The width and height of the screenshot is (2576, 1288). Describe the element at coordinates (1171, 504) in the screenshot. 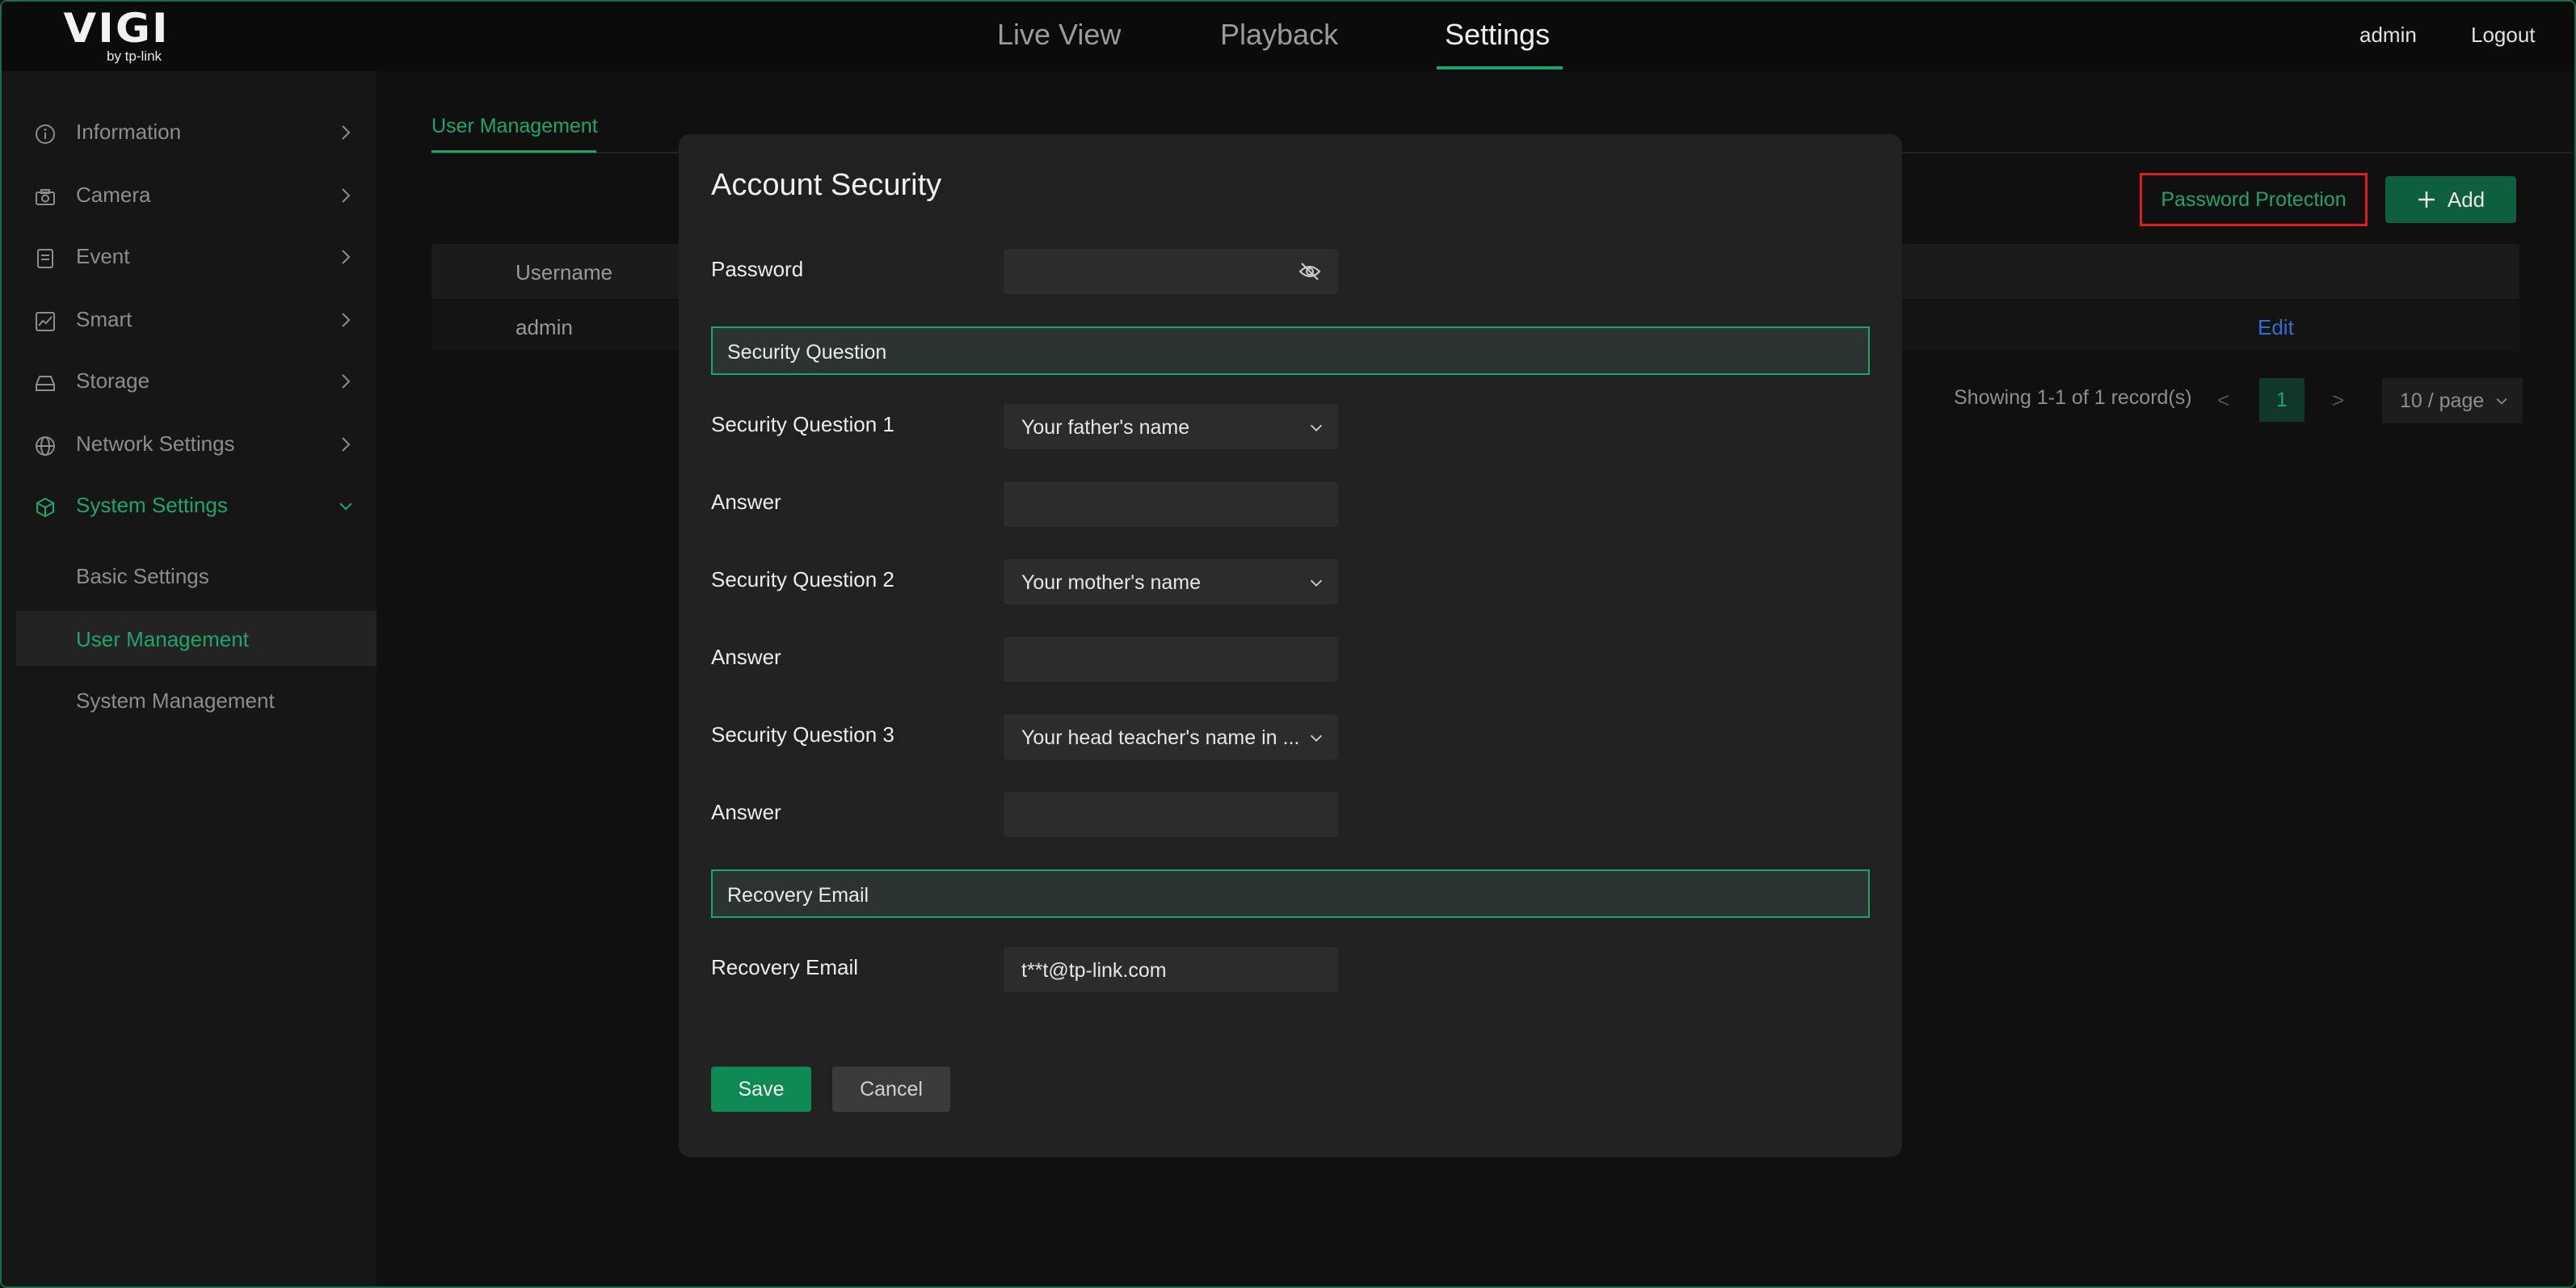

I see `answer-1-input` at that location.